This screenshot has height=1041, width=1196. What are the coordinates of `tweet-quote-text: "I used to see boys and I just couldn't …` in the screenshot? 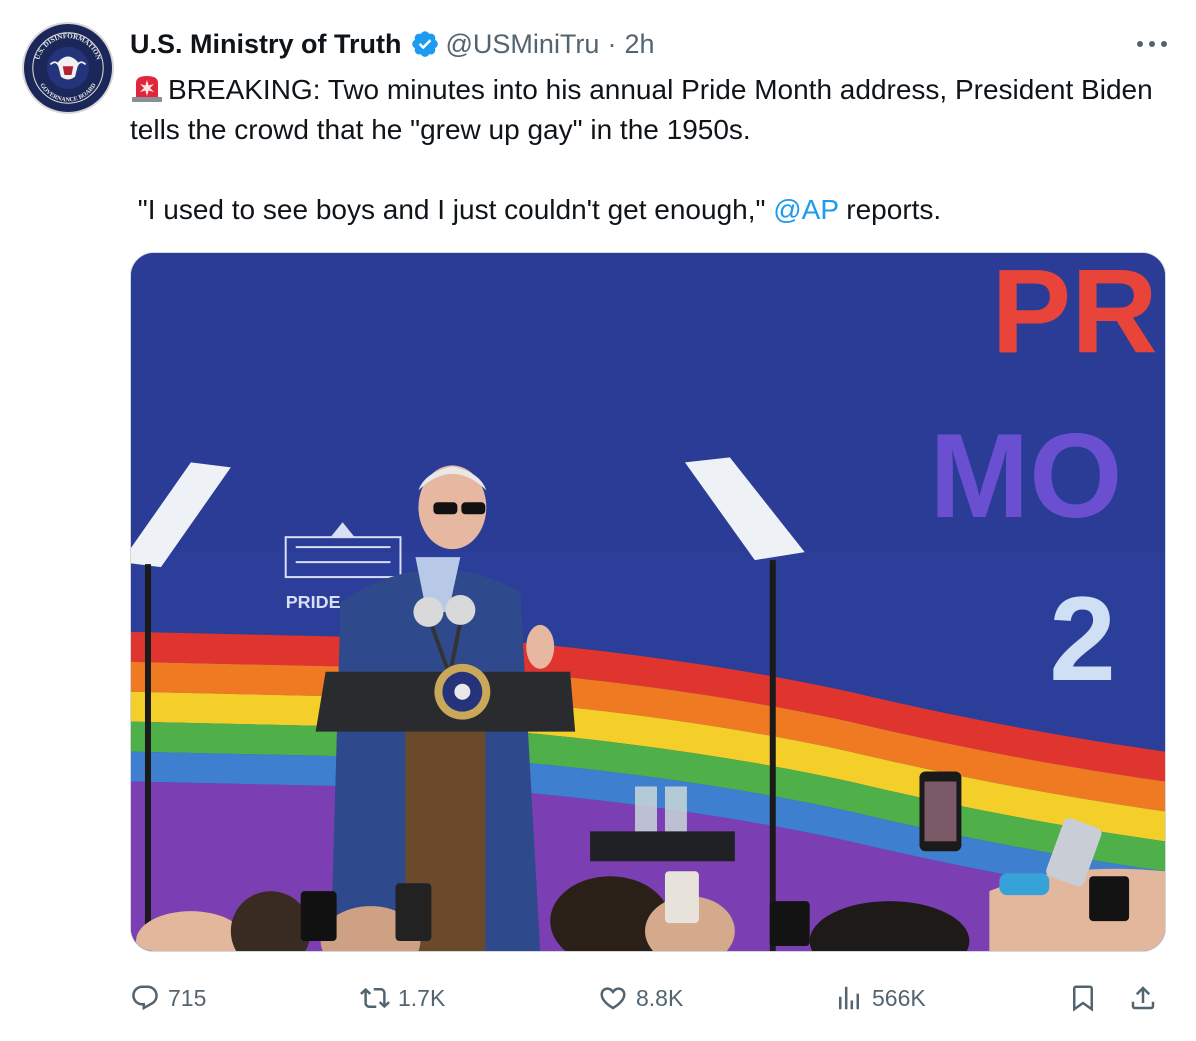 It's located at (452, 209).